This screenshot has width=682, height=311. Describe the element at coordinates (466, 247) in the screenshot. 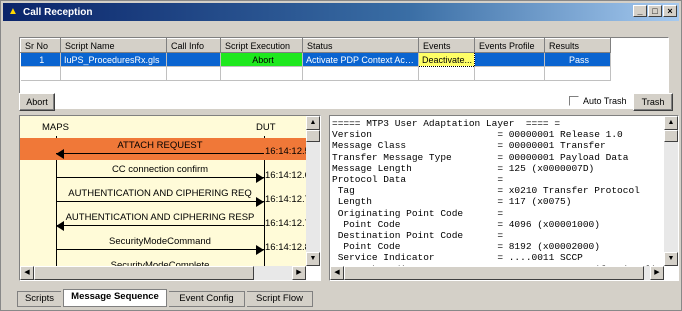

I see `decode-line: Point Code = 8192 (x00002000)` at that location.